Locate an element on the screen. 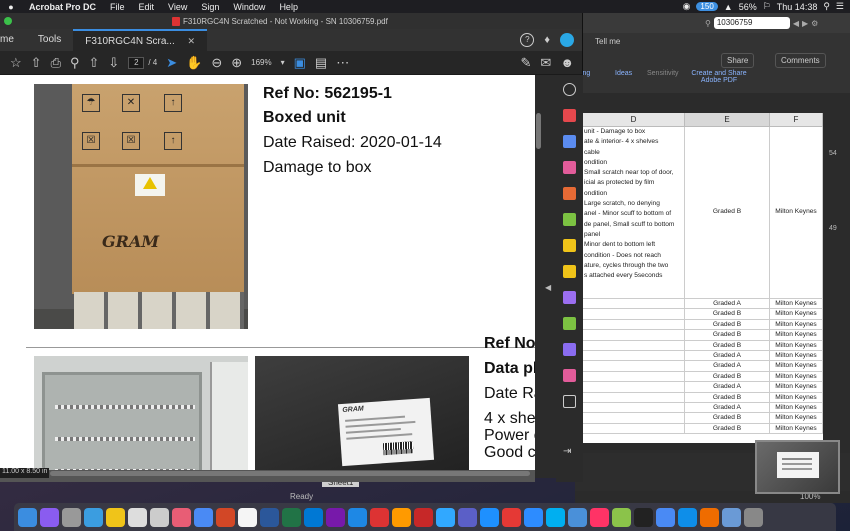  share-button: Share is located at coordinates (738, 60).